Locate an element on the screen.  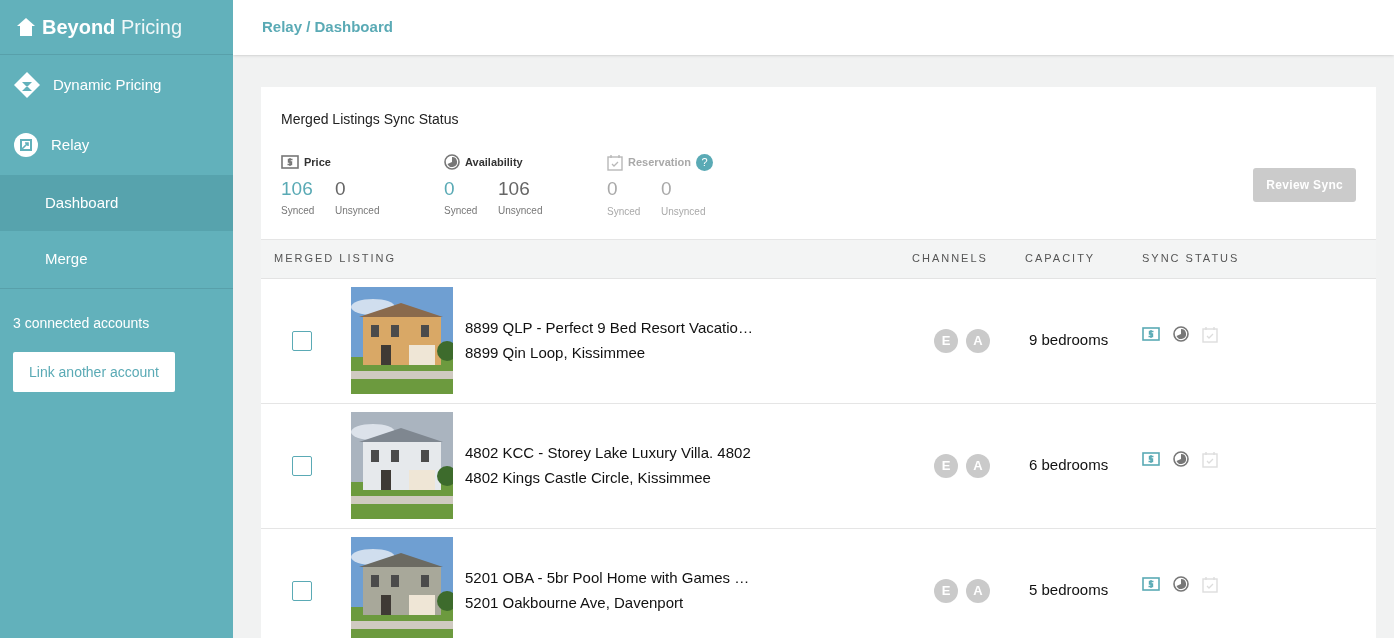
pie-clock-icon is located at coordinates (452, 162).